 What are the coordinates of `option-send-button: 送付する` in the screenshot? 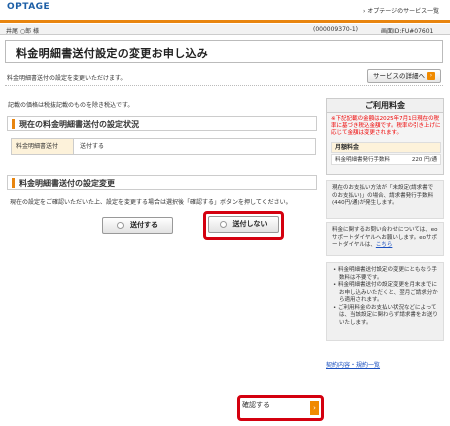 It's located at (137, 225).